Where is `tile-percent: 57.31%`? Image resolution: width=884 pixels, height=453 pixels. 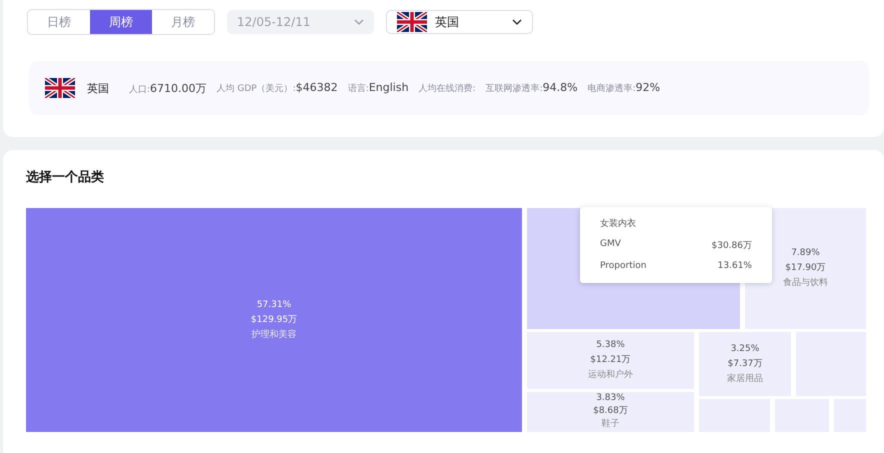
tile-percent: 57.31% is located at coordinates (274, 305).